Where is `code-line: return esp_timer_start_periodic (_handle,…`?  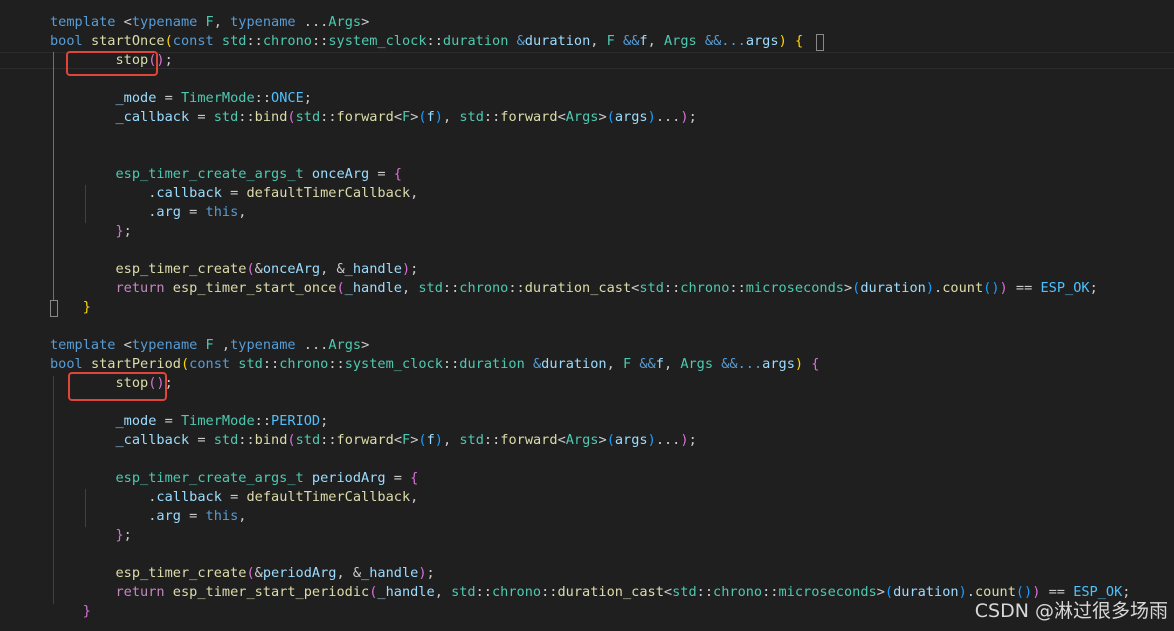
code-line: return esp_timer_start_periodic (_handle,… is located at coordinates (590, 592).